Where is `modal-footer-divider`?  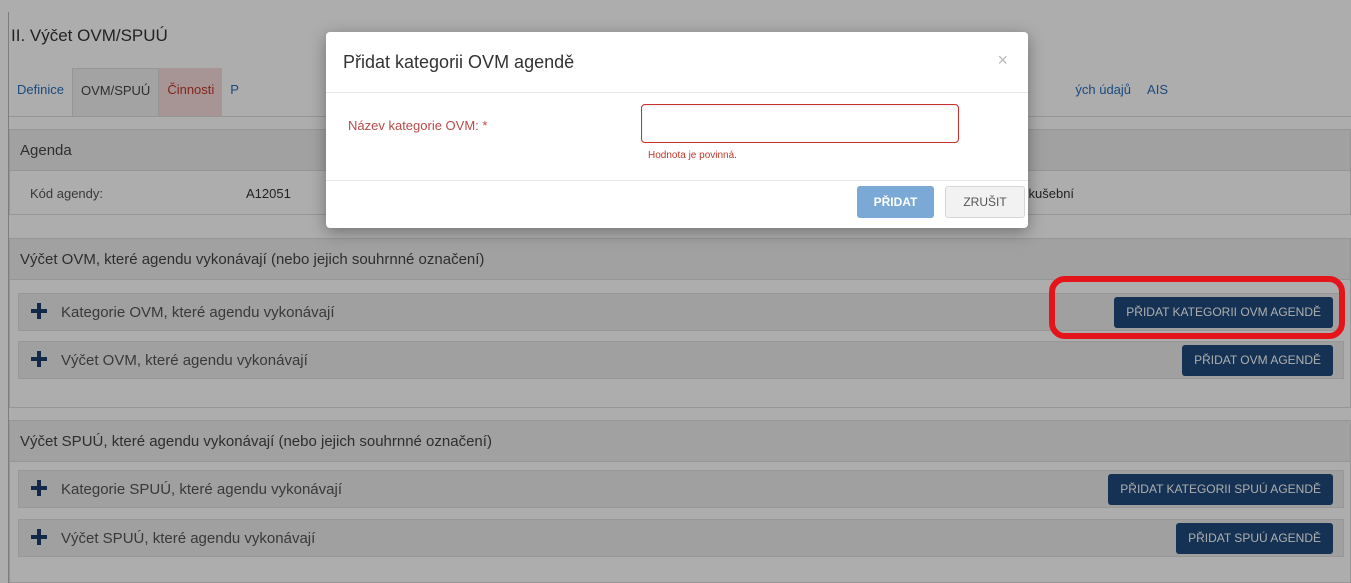
modal-footer-divider is located at coordinates (677, 180).